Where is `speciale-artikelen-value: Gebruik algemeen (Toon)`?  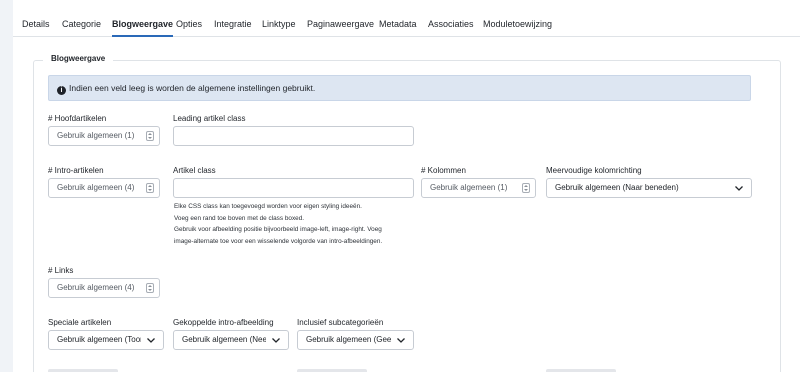
speciale-artikelen-value: Gebruik algemeen (Toon) is located at coordinates (99, 339).